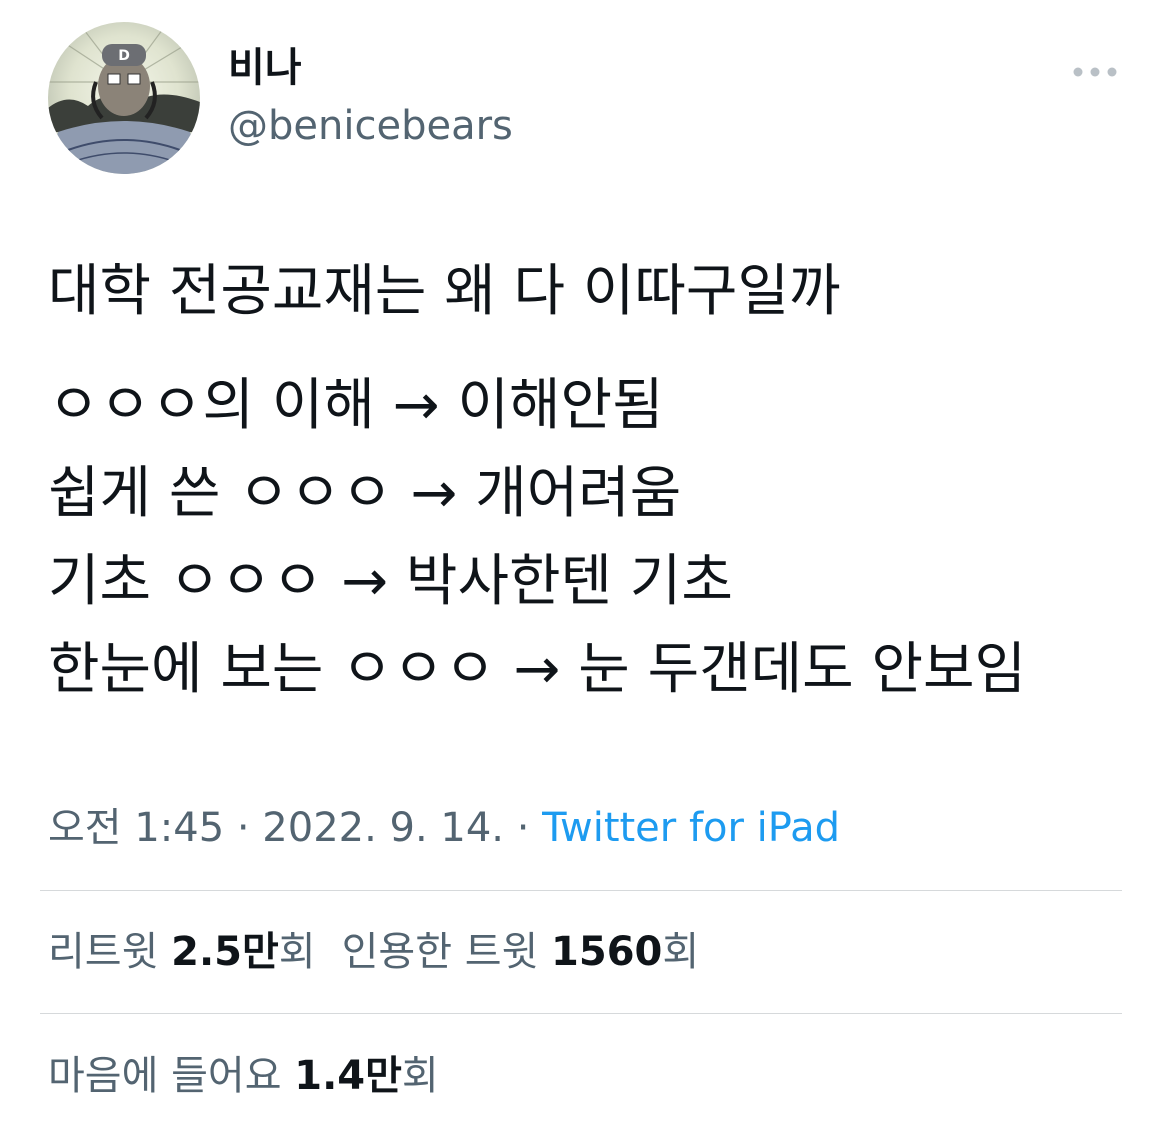 This screenshot has height=1133, width=1170. I want to click on avatar: D, so click(124, 98).